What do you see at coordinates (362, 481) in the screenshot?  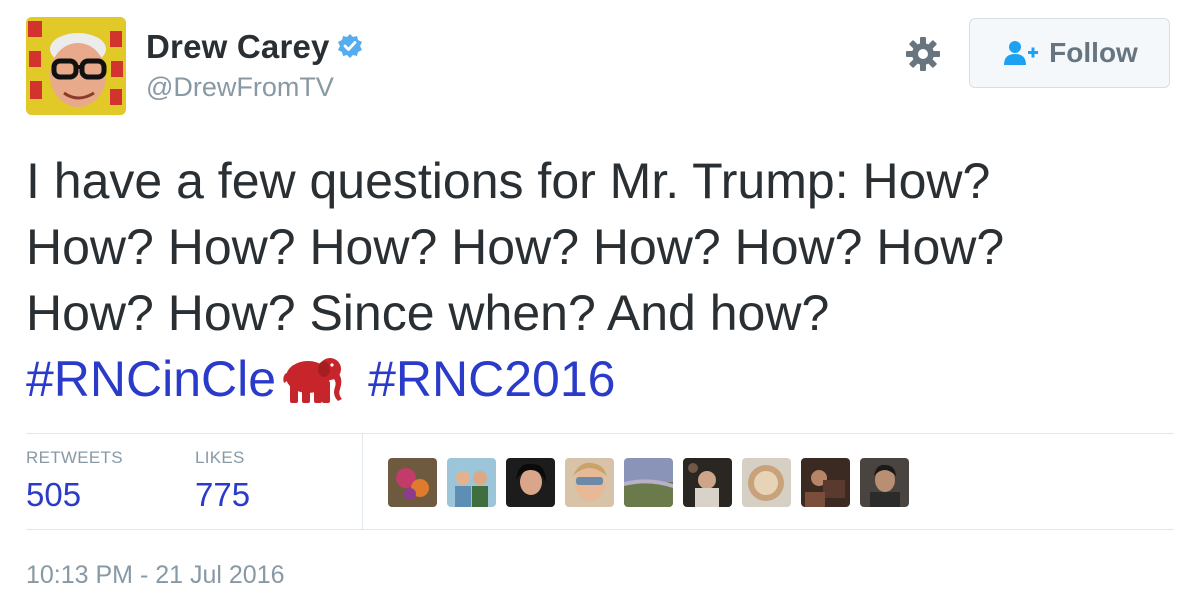 I see `stats-divider-vertical` at bounding box center [362, 481].